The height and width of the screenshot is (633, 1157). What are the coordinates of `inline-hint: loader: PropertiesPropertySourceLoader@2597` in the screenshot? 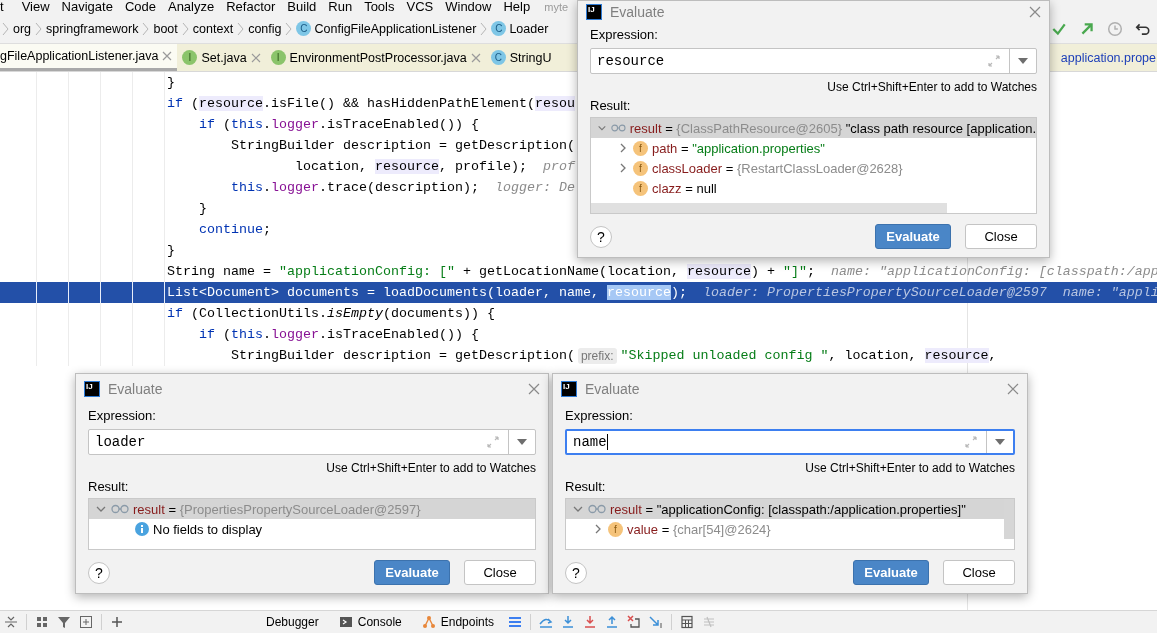 It's located at (874, 292).